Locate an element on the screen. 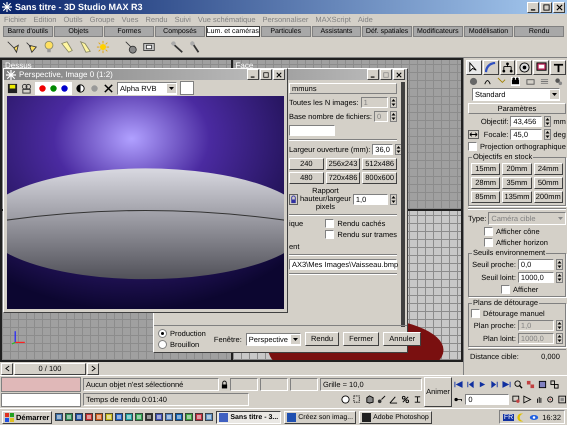 The width and height of the screenshot is (567, 425). text-field is located at coordinates (312, 130).